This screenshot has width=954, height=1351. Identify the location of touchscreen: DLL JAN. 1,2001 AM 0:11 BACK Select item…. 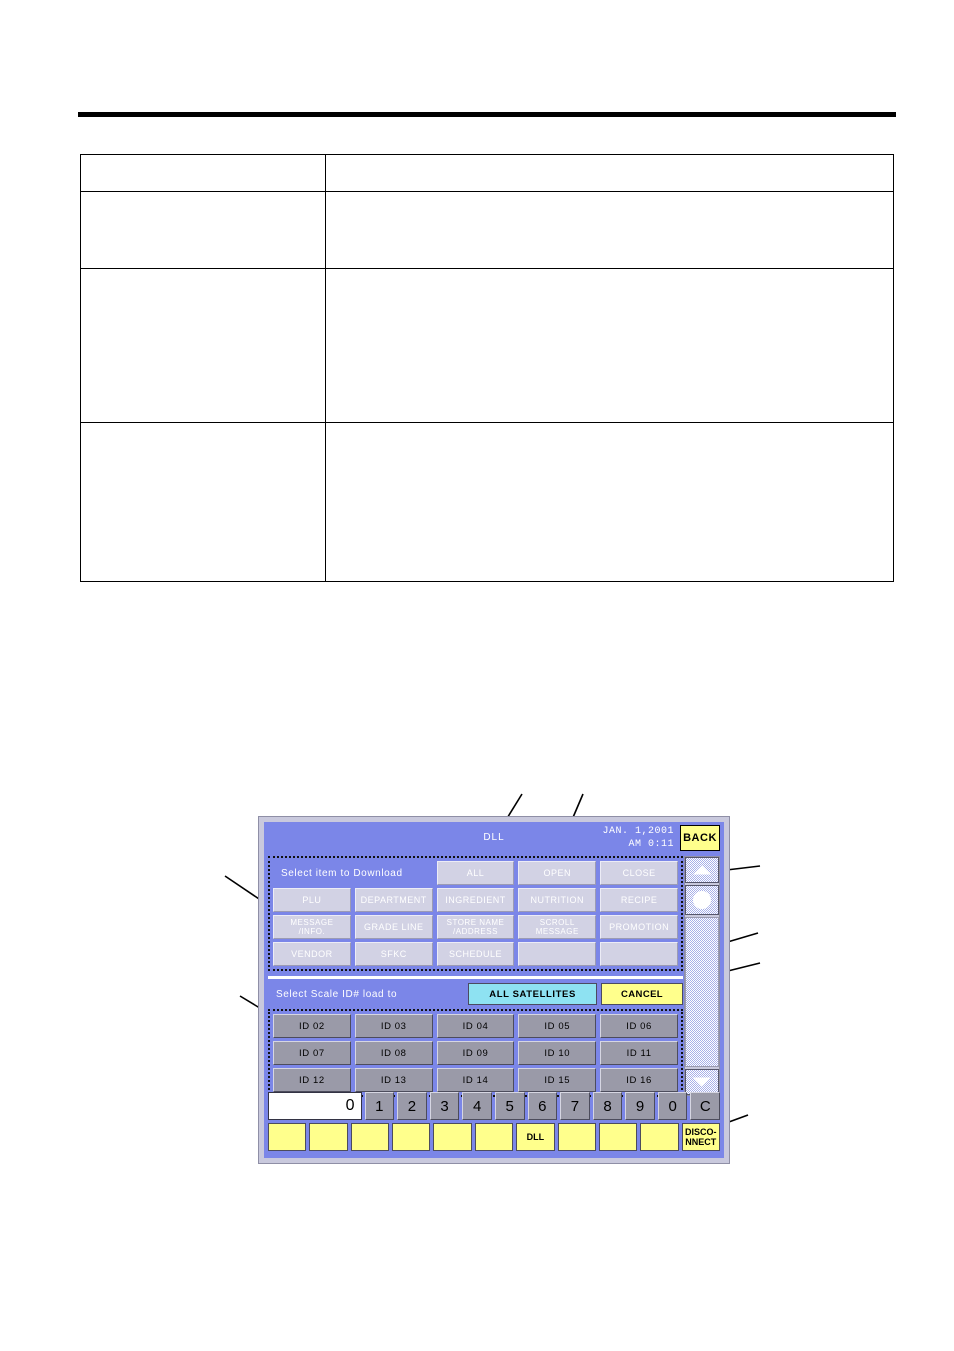
(494, 990).